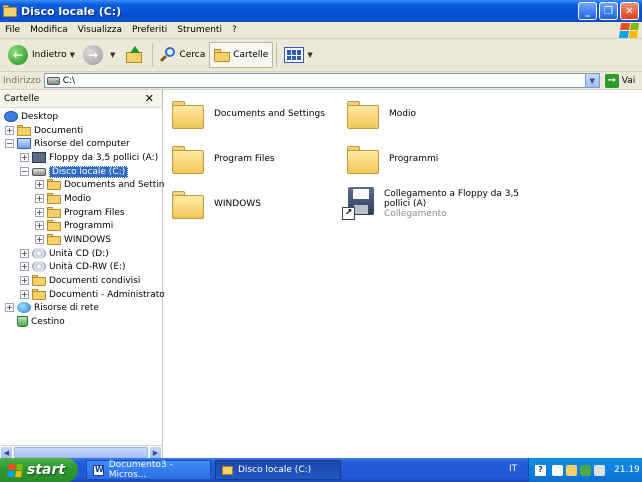 This screenshot has width=642, height=482. I want to click on windows-logo-icon, so click(15, 470).